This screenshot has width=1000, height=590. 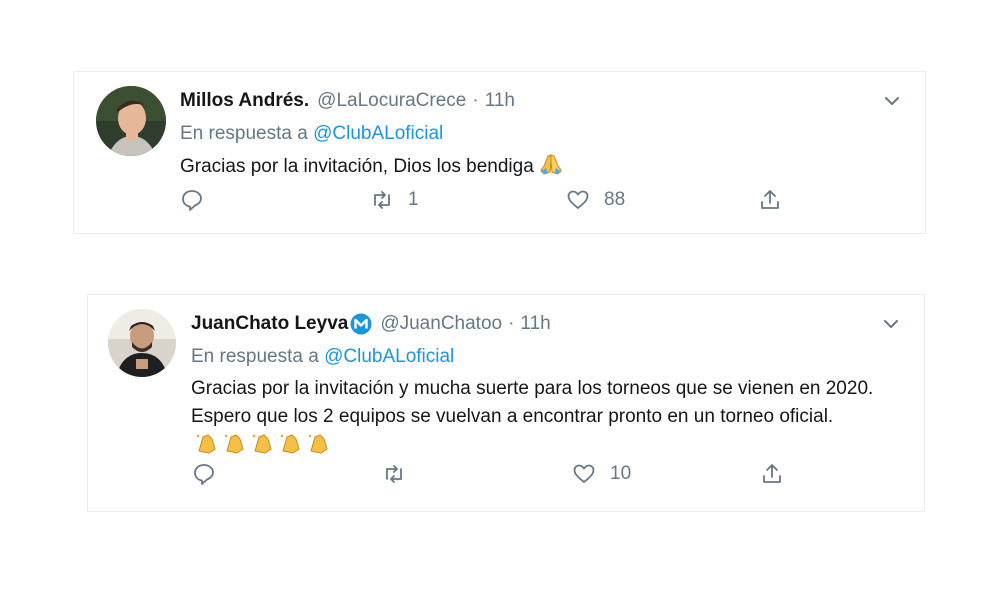 I want to click on retweet-button, so click(x=401, y=474).